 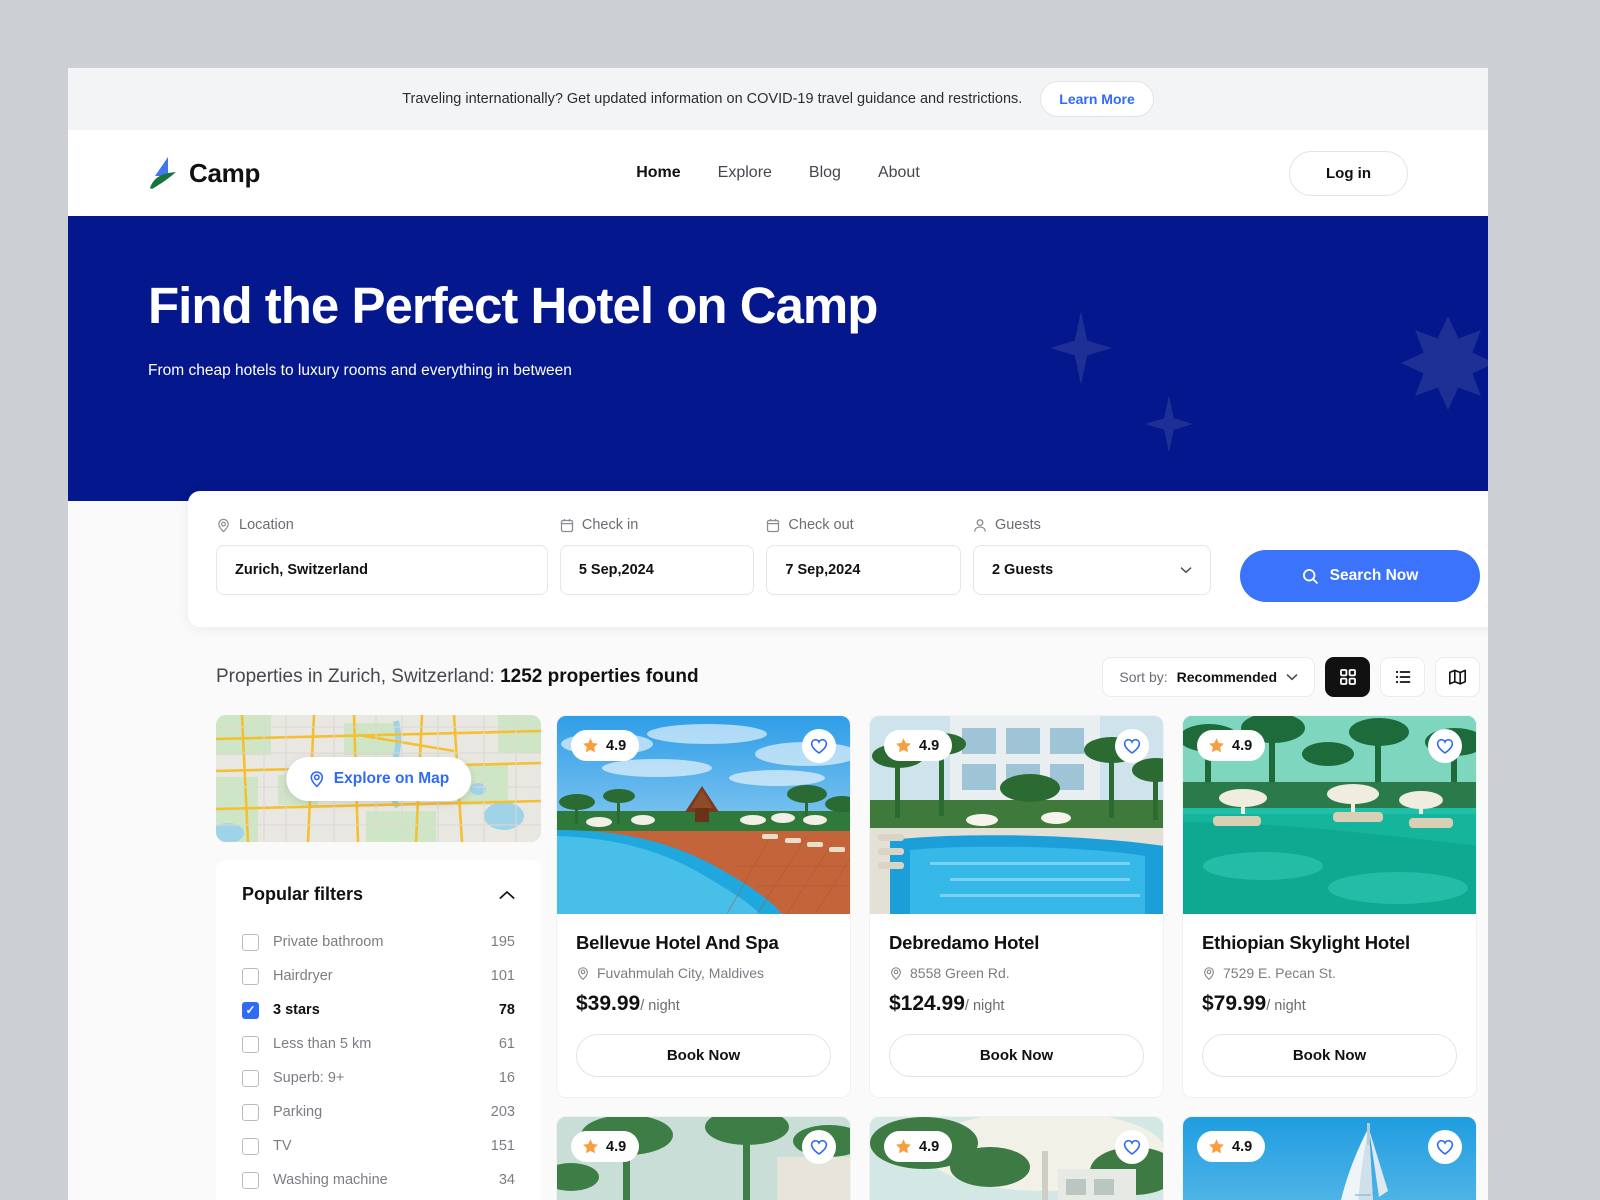 What do you see at coordinates (657, 570) in the screenshot?
I see `checkin-input: 5 Sep,2024` at bounding box center [657, 570].